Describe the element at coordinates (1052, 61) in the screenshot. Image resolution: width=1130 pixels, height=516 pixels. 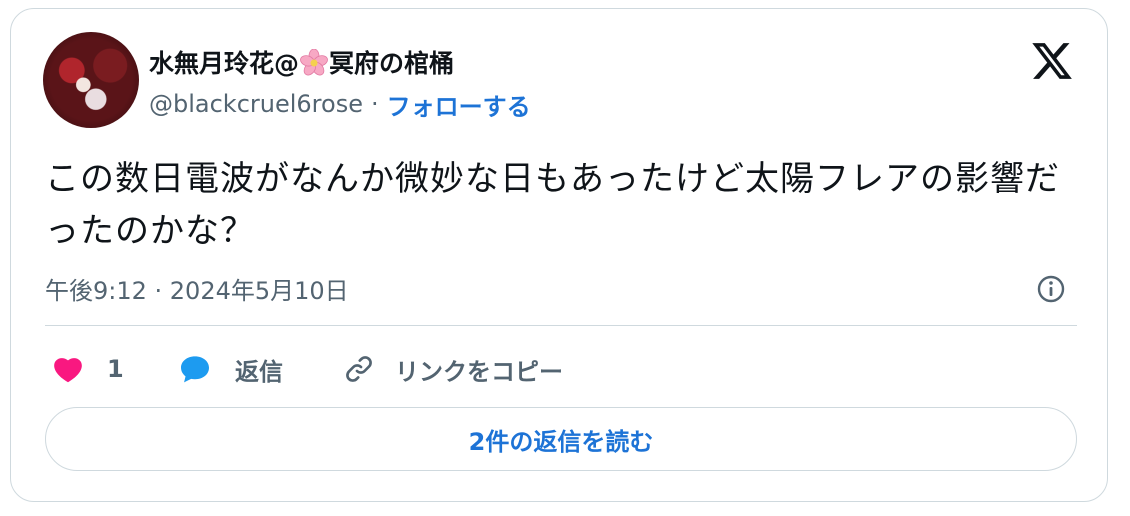
I see `x-logo-icon` at that location.